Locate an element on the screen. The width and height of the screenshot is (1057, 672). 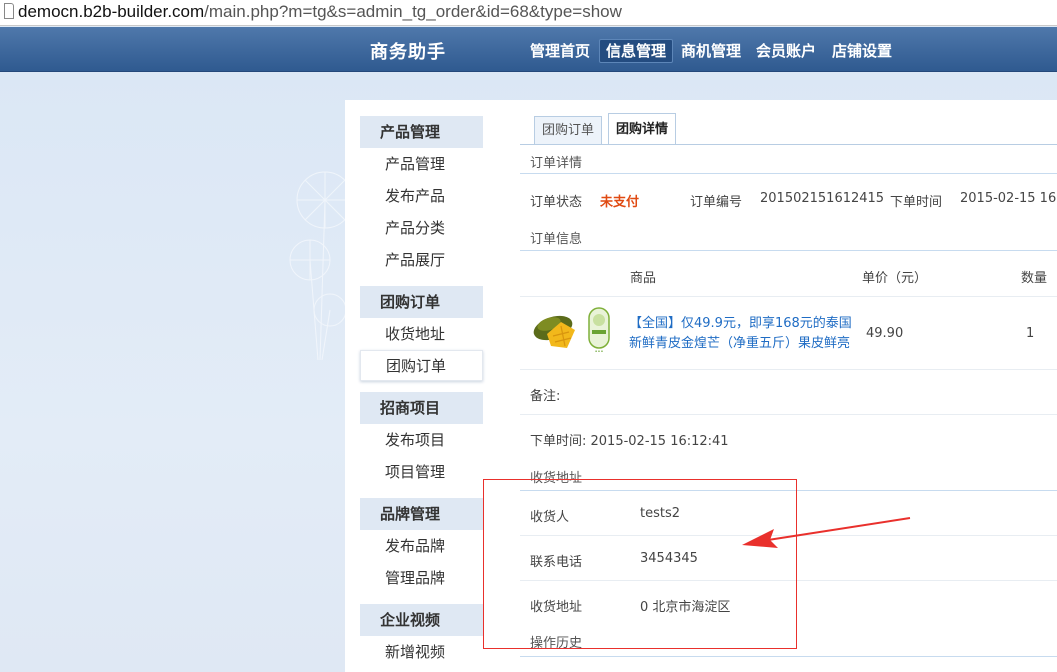
section-order-info: 订单信息 is located at coordinates (556, 239).